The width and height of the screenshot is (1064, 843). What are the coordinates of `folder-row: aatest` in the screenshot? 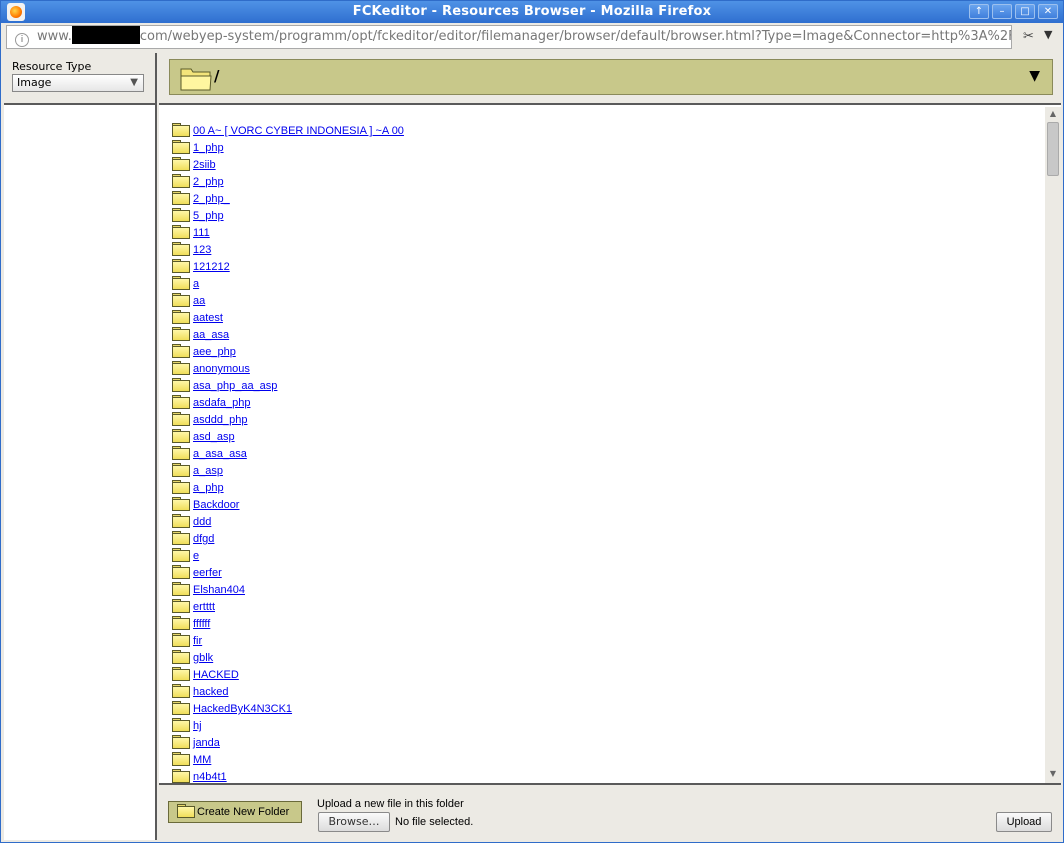 It's located at (607, 315).